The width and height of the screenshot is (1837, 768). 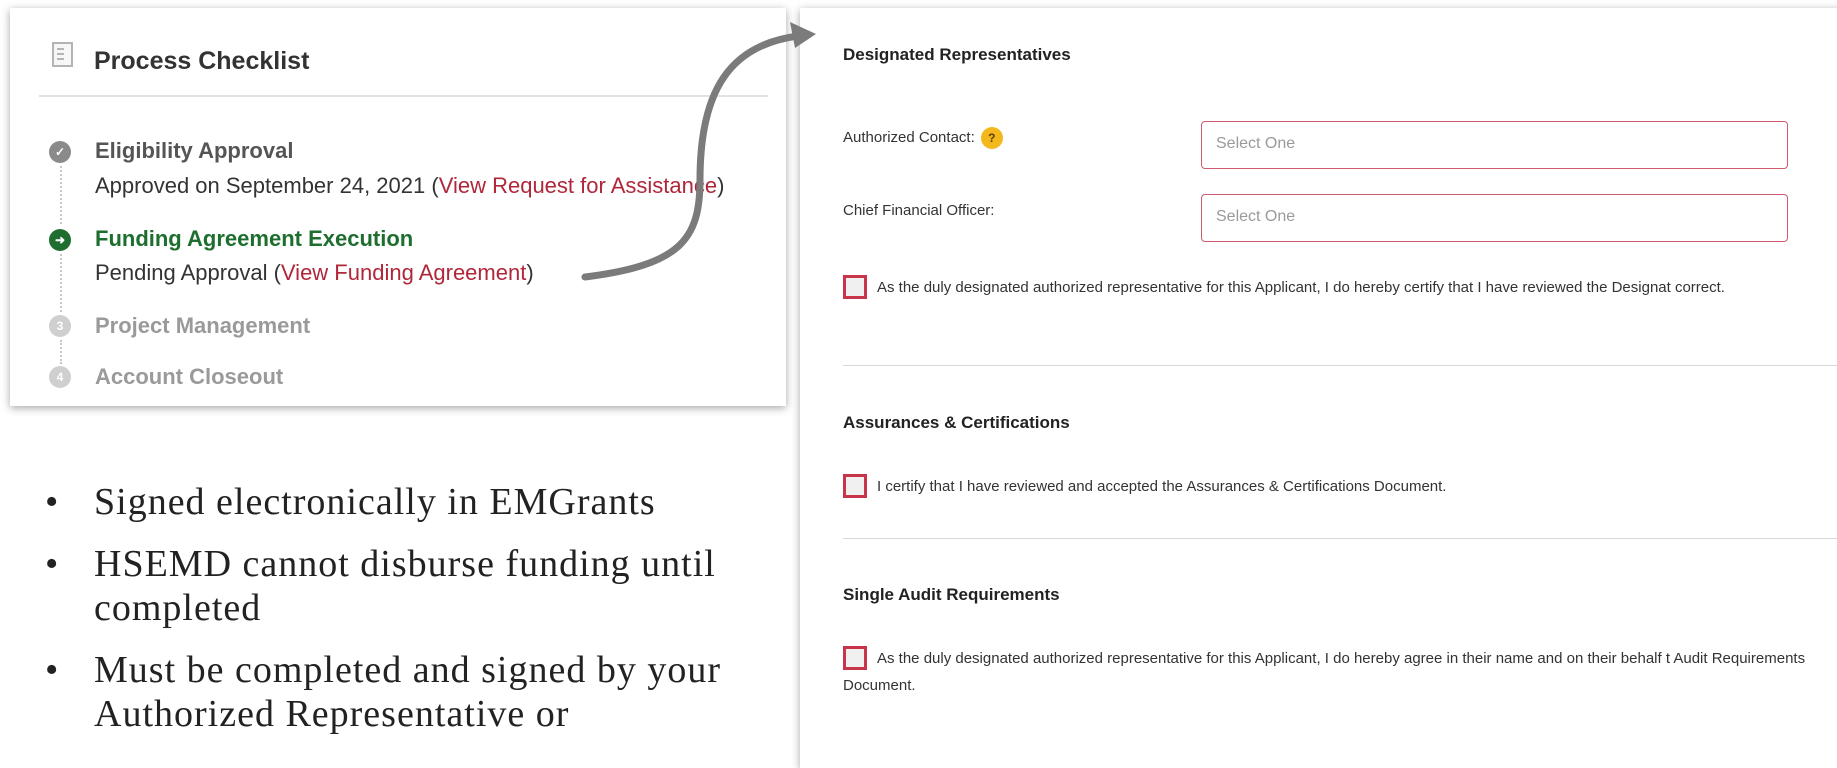 I want to click on authorized-contact-label: Authorized Contact:?, so click(x=923, y=138).